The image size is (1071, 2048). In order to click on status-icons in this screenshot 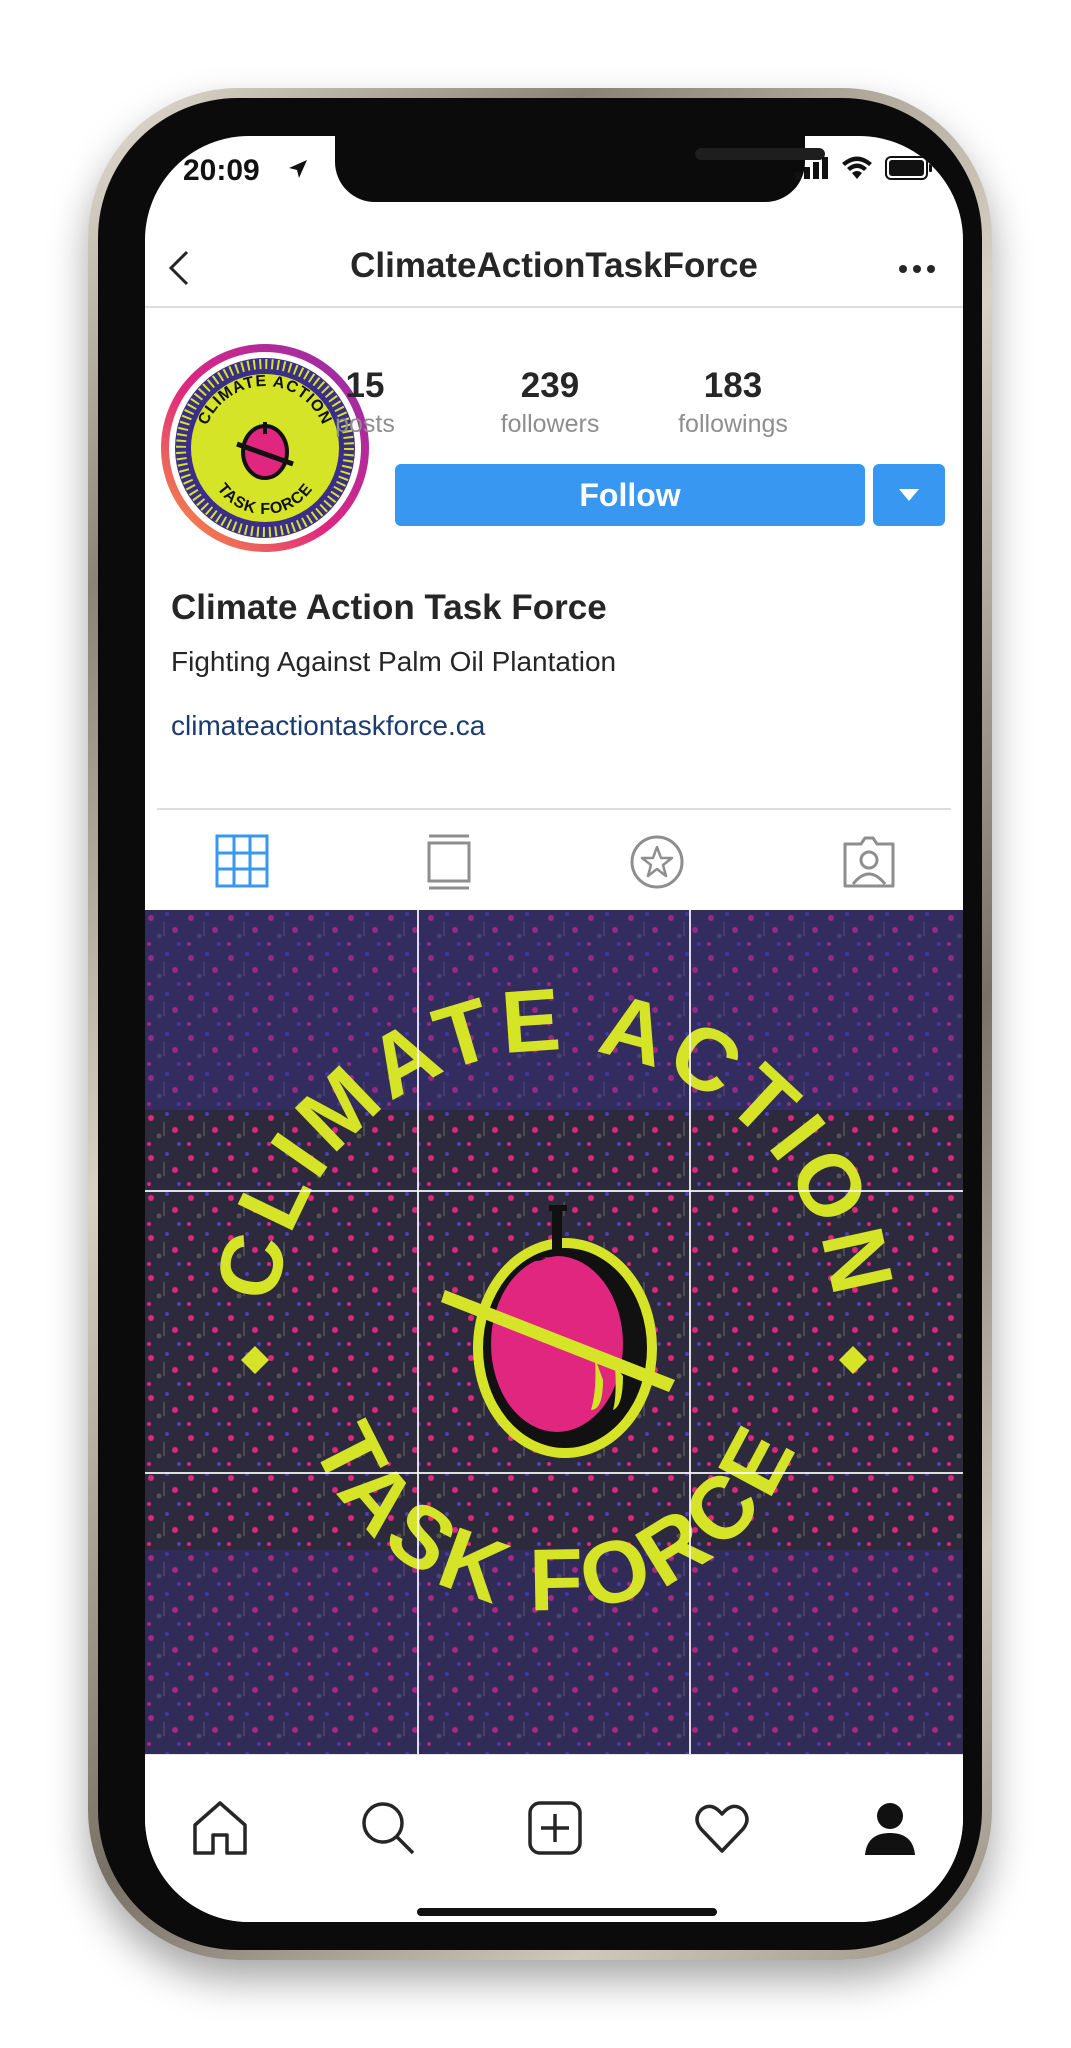, I will do `click(864, 168)`.